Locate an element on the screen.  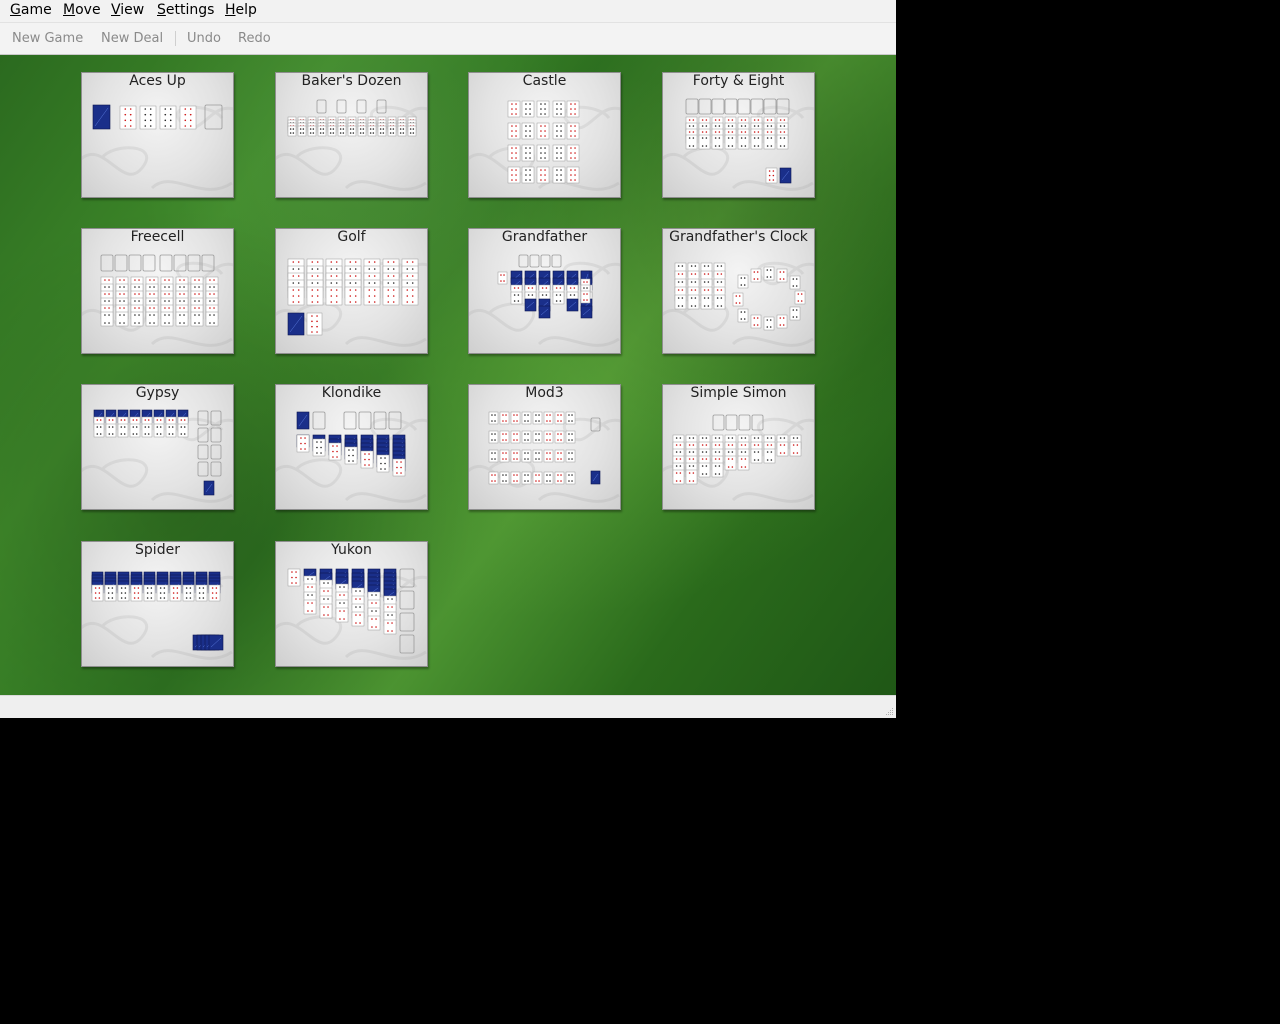
menu-move: Move is located at coordinates (82, 10).